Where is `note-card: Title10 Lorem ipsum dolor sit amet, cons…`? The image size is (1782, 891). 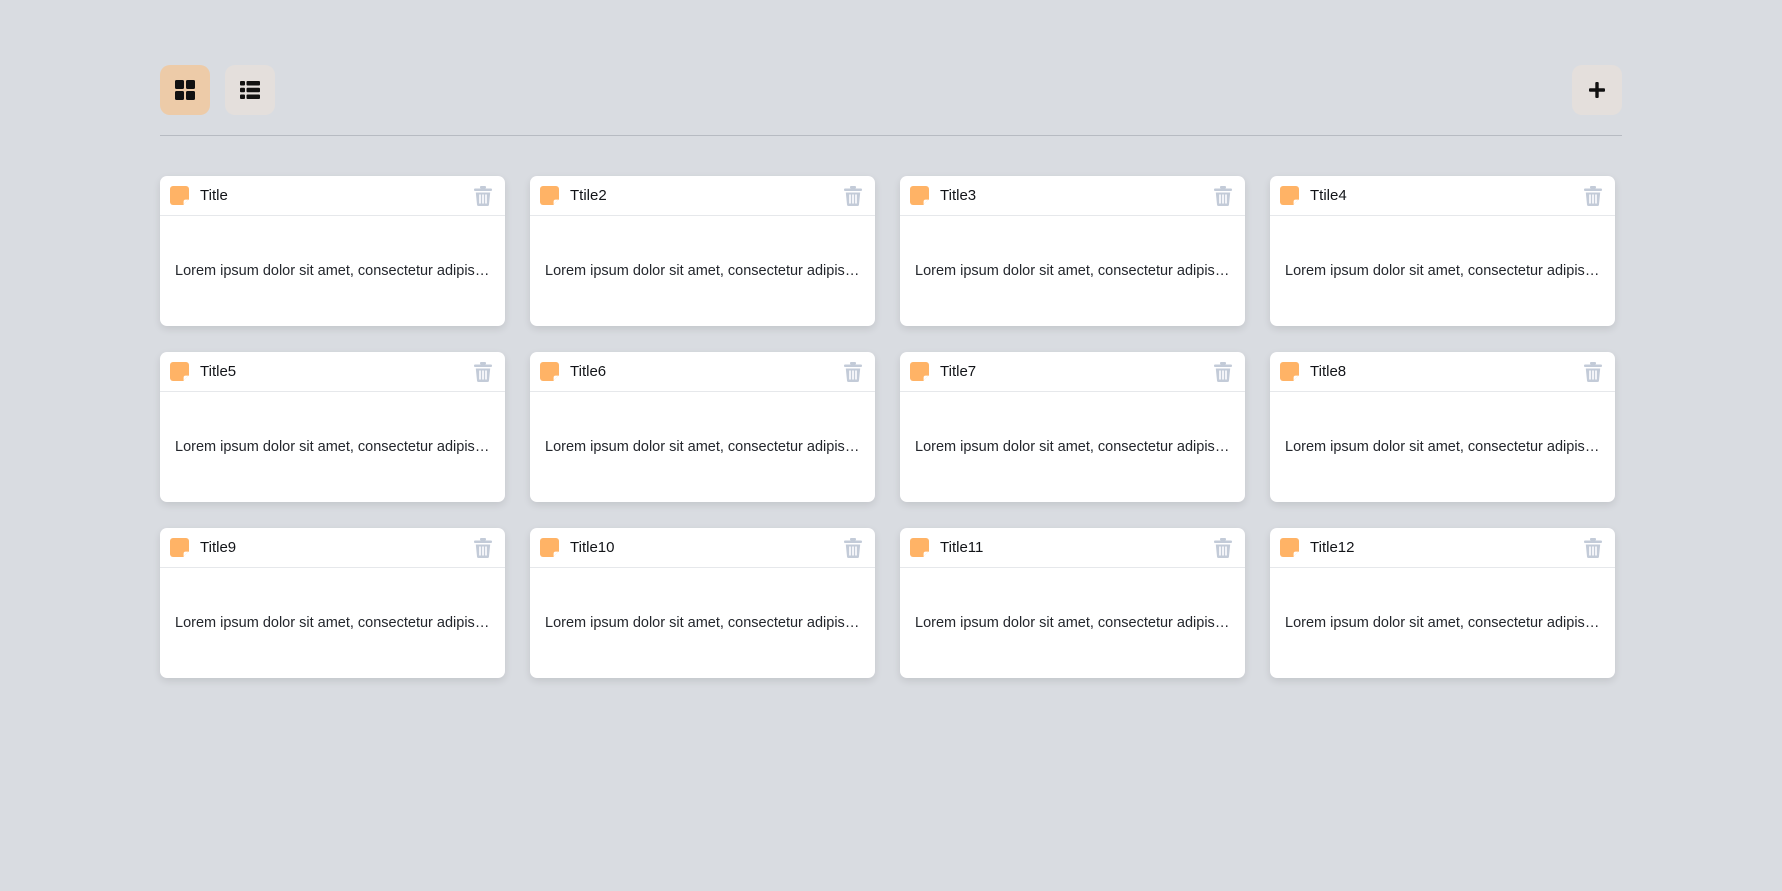 note-card: Title10 Lorem ipsum dolor sit amet, cons… is located at coordinates (702, 603).